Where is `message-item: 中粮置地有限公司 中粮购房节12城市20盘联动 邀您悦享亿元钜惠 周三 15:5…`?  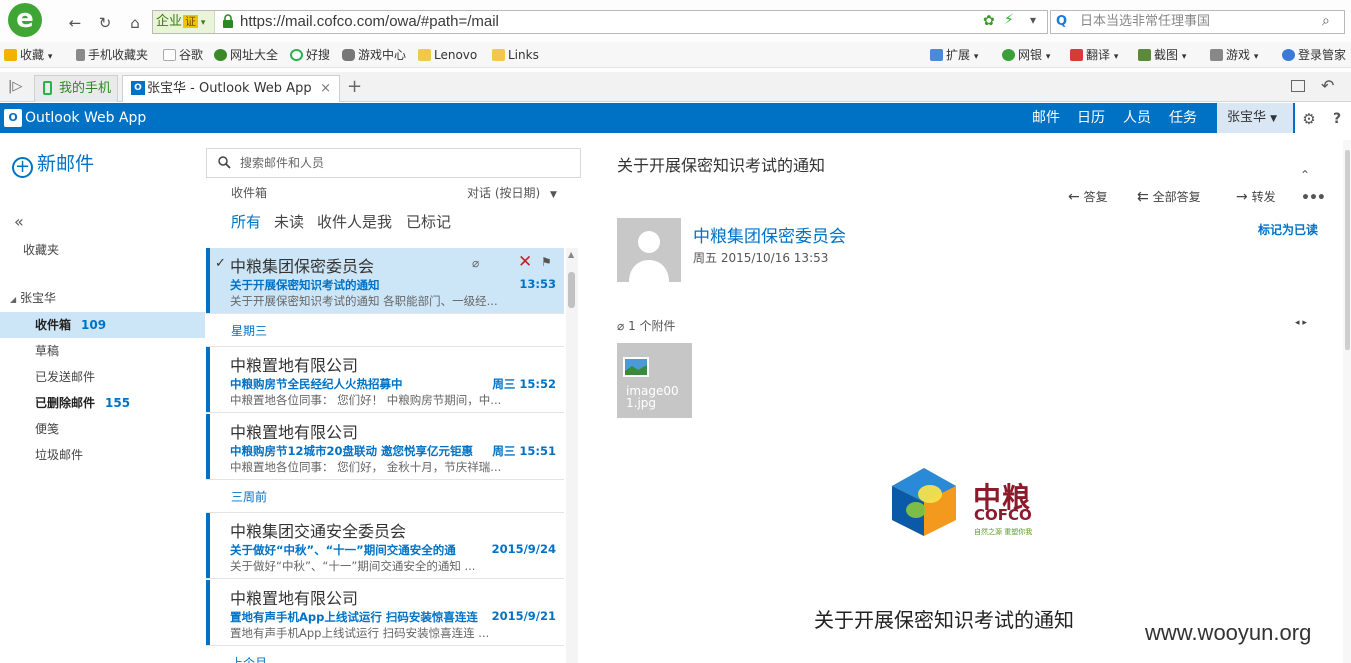 message-item: 中粮置地有限公司 中粮购房节12城市20盘联动 邀您悦享亿元钜惠 周三 15:5… is located at coordinates (385, 447).